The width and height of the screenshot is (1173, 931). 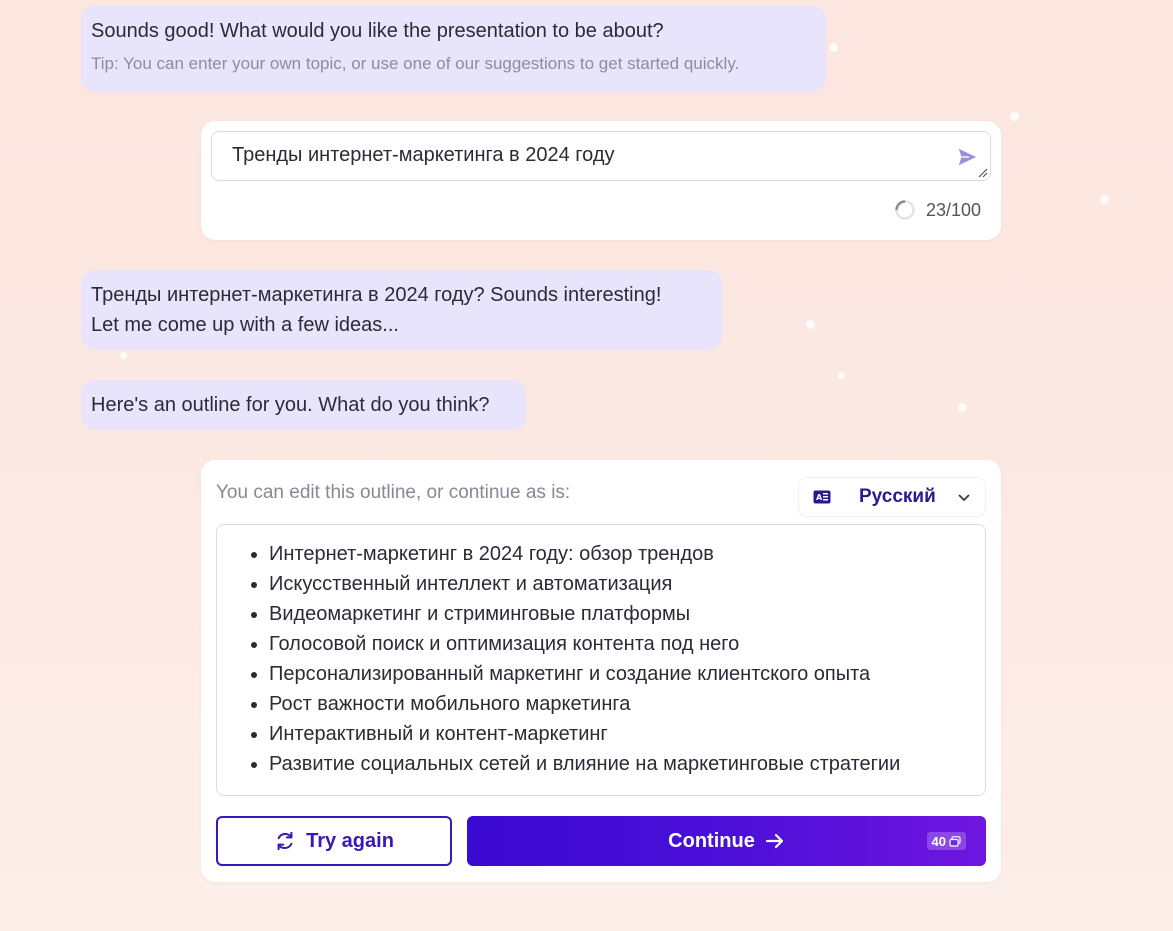 What do you see at coordinates (285, 841) in the screenshot?
I see `refresh-icon` at bounding box center [285, 841].